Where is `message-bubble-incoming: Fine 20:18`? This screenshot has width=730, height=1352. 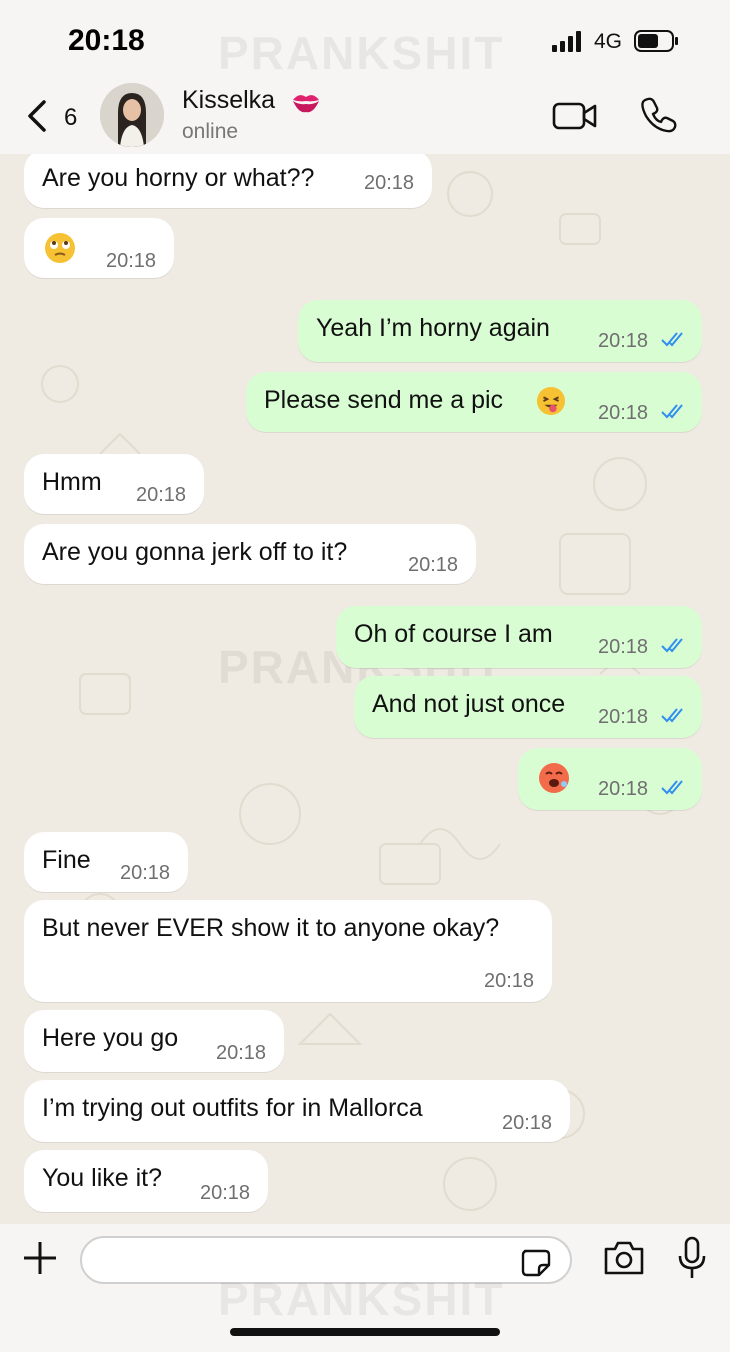
message-bubble-incoming: Fine 20:18 is located at coordinates (106, 862).